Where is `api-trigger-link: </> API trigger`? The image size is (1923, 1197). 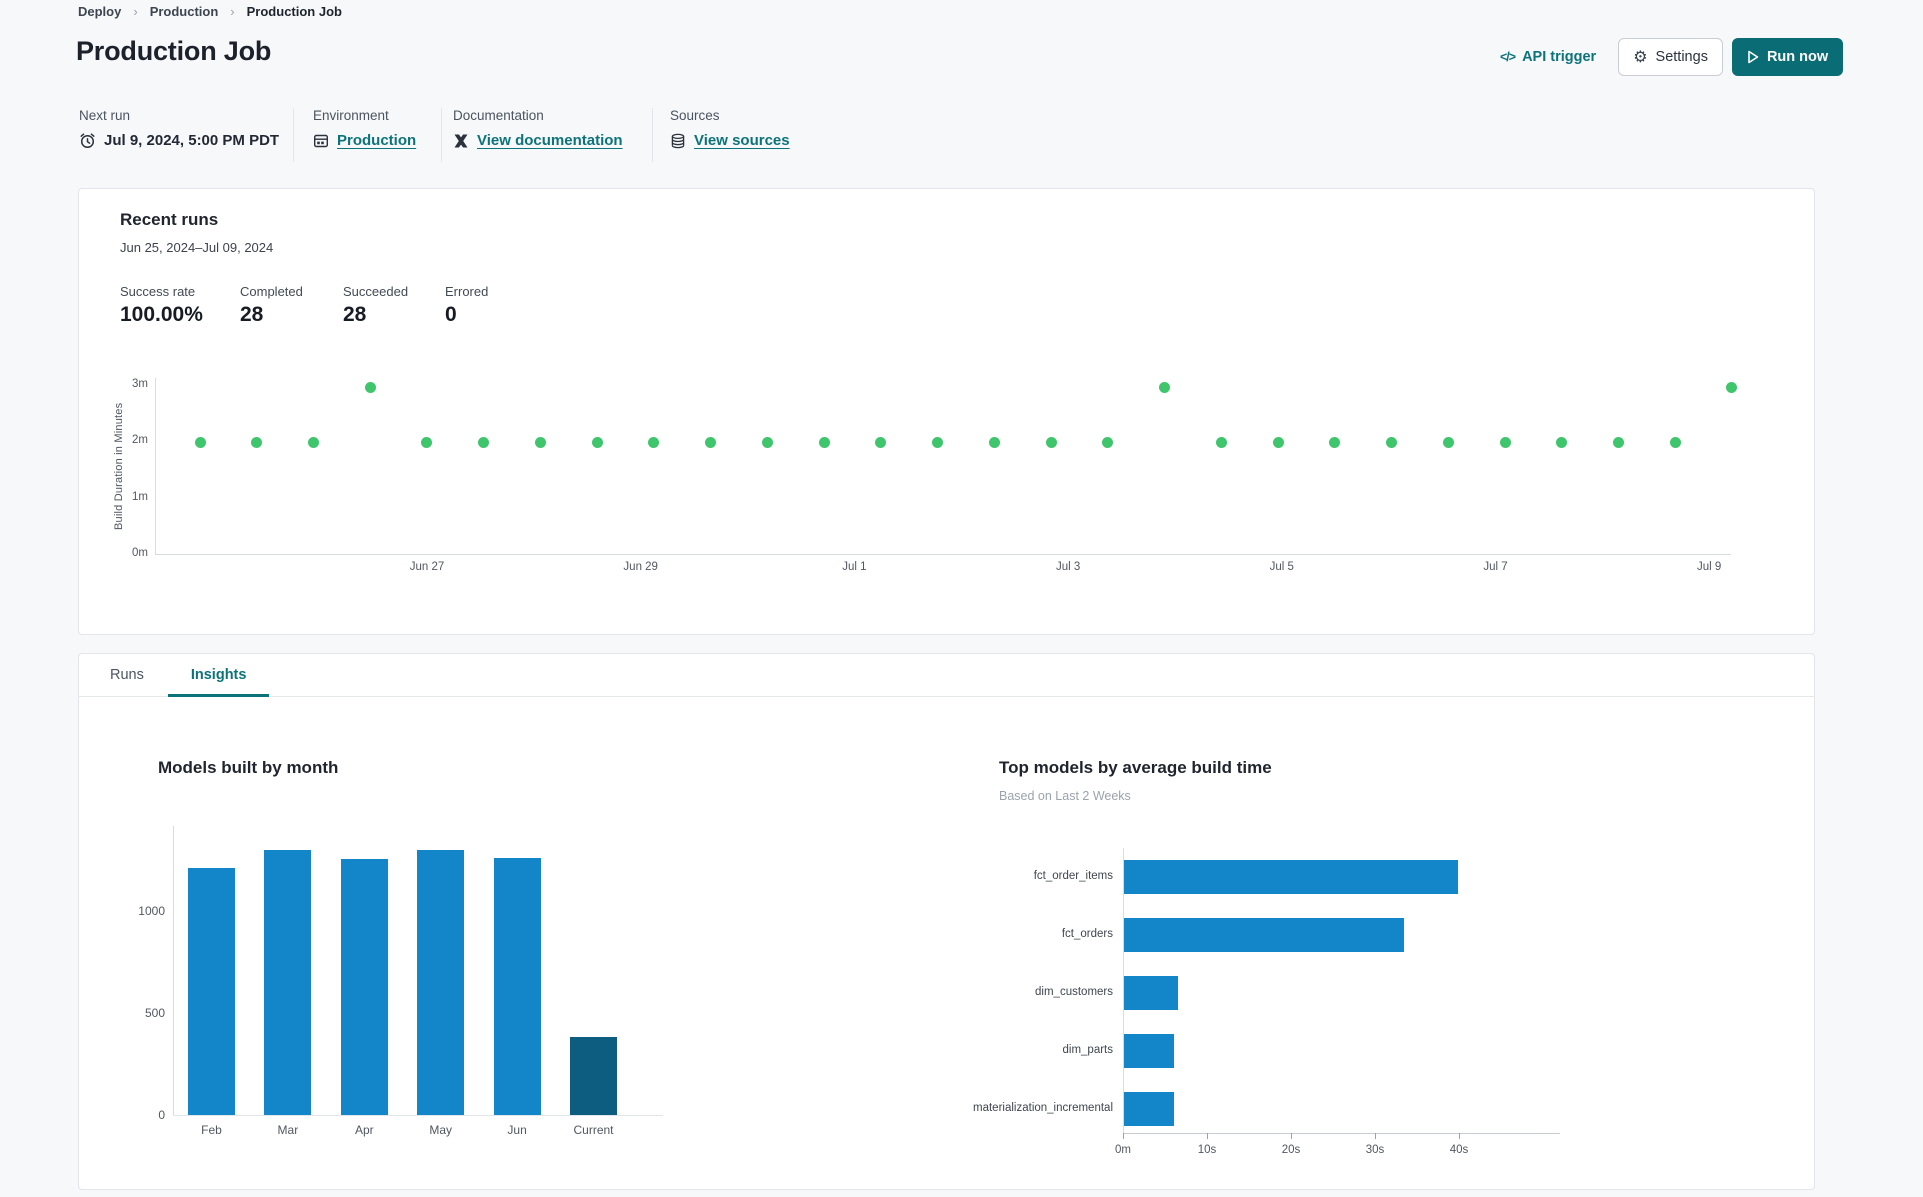 api-trigger-link: </> API trigger is located at coordinates (1548, 57).